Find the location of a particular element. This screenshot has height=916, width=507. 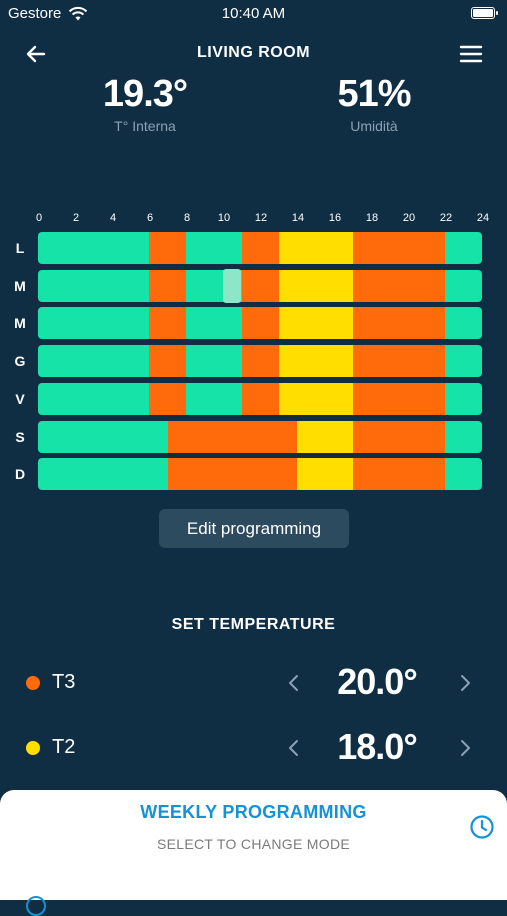

temperature-row-t2: T2 18.0° is located at coordinates (253, 749).